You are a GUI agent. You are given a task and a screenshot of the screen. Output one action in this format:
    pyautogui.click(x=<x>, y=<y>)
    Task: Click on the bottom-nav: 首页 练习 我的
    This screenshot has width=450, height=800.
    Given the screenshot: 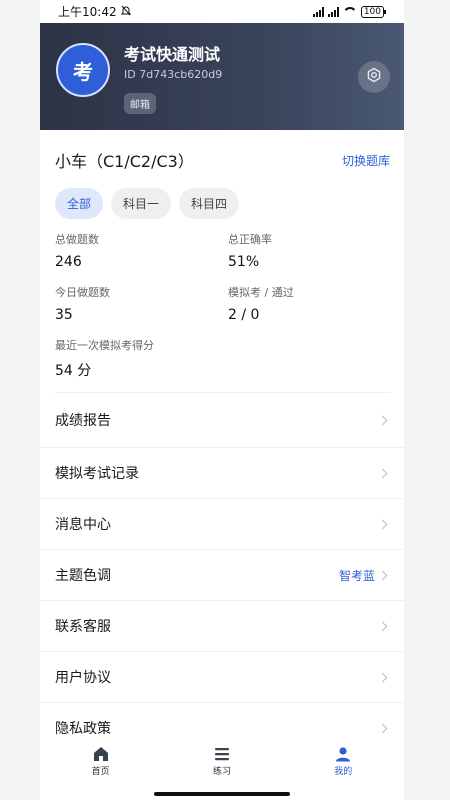 What is the action you would take?
    pyautogui.click(x=222, y=769)
    